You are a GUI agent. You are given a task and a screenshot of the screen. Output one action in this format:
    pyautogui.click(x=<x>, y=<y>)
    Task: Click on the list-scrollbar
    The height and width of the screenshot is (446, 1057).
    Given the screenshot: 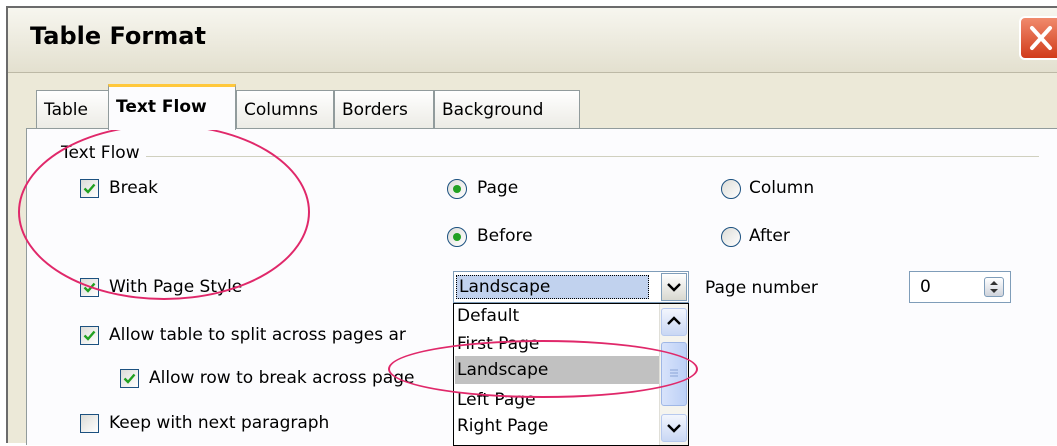 What is the action you would take?
    pyautogui.click(x=673, y=374)
    